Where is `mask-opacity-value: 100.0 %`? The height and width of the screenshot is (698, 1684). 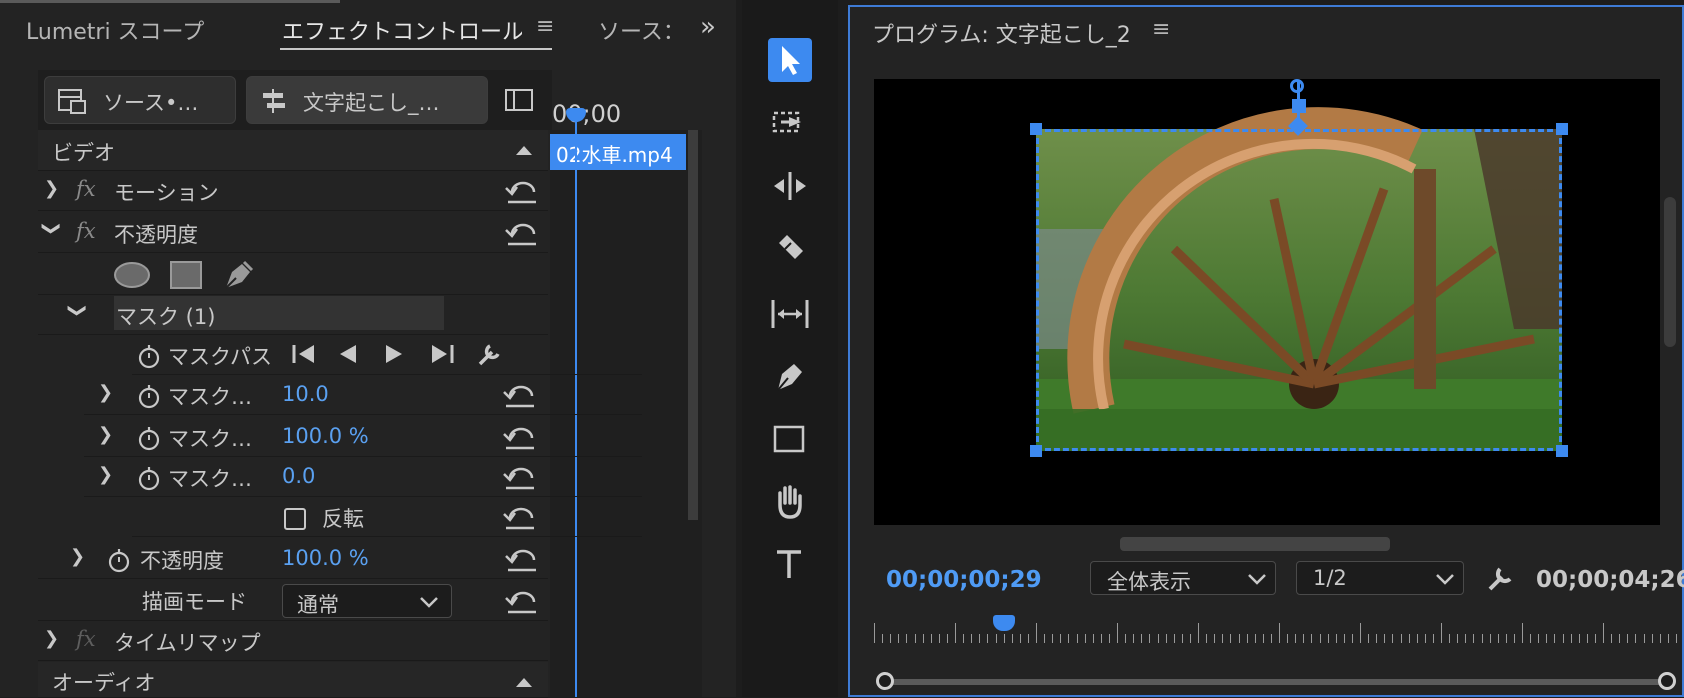 mask-opacity-value: 100.0 % is located at coordinates (325, 436).